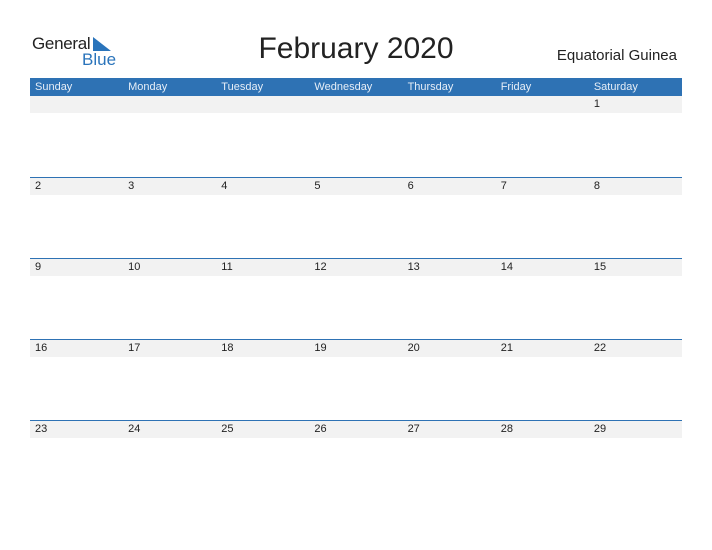  I want to click on weekday-saturday: Saturday, so click(615, 87).